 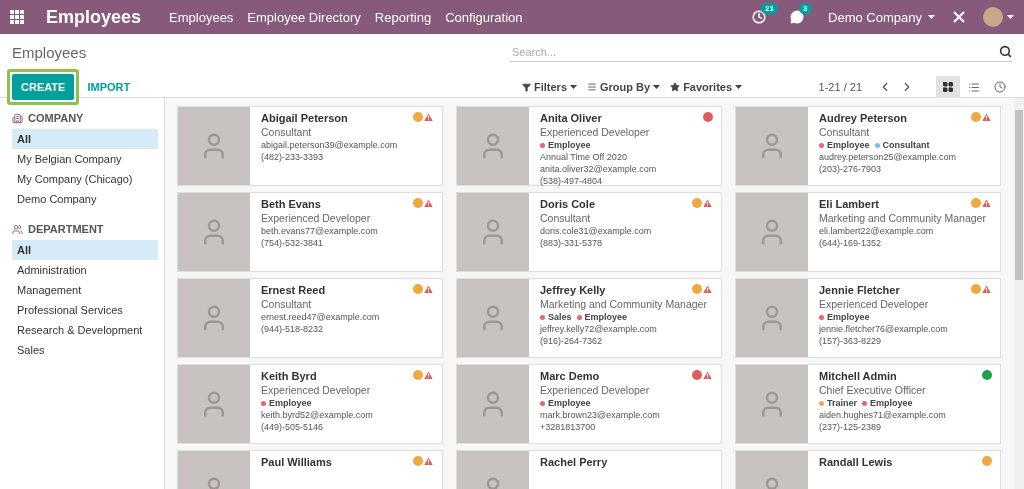 I want to click on breadcrumb: Employees, so click(x=50, y=52).